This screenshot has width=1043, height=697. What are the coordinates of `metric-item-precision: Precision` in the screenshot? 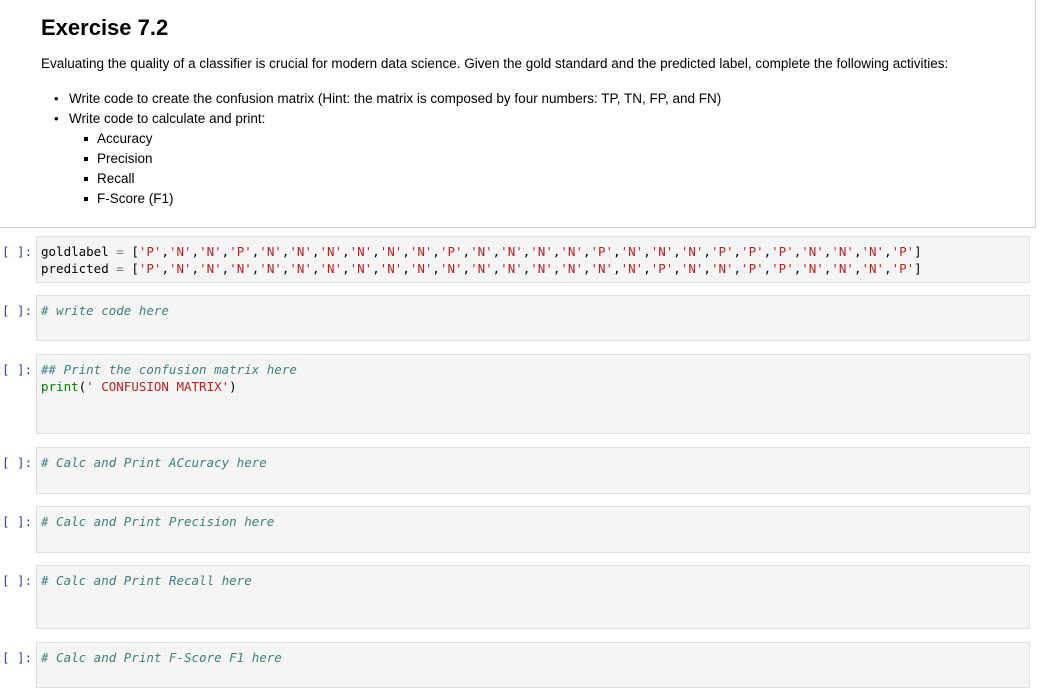 It's located at (395, 159).